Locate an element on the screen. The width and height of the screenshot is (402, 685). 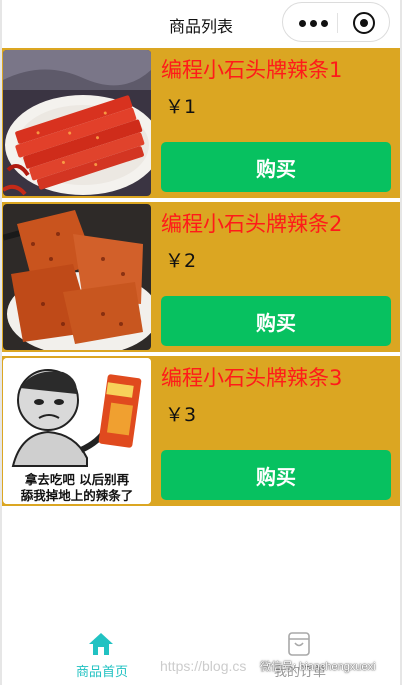
tab-bar: 商品首页 我的订单 is located at coordinates (201, 650).